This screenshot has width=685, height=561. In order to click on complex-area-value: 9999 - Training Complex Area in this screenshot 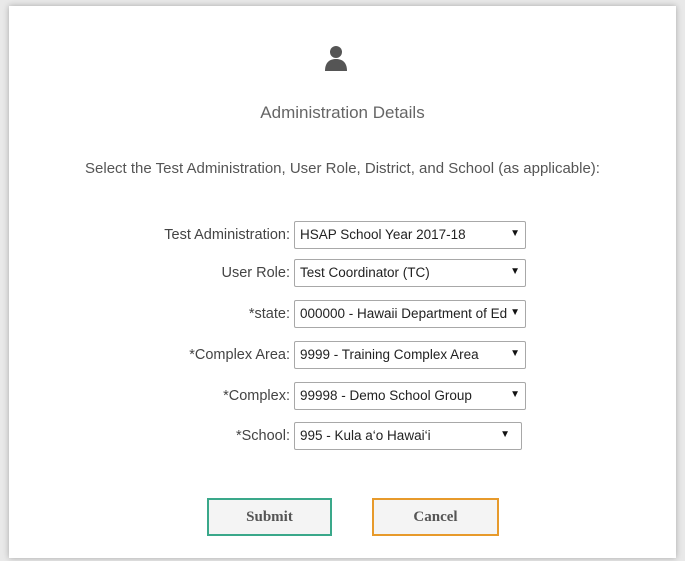, I will do `click(389, 354)`.